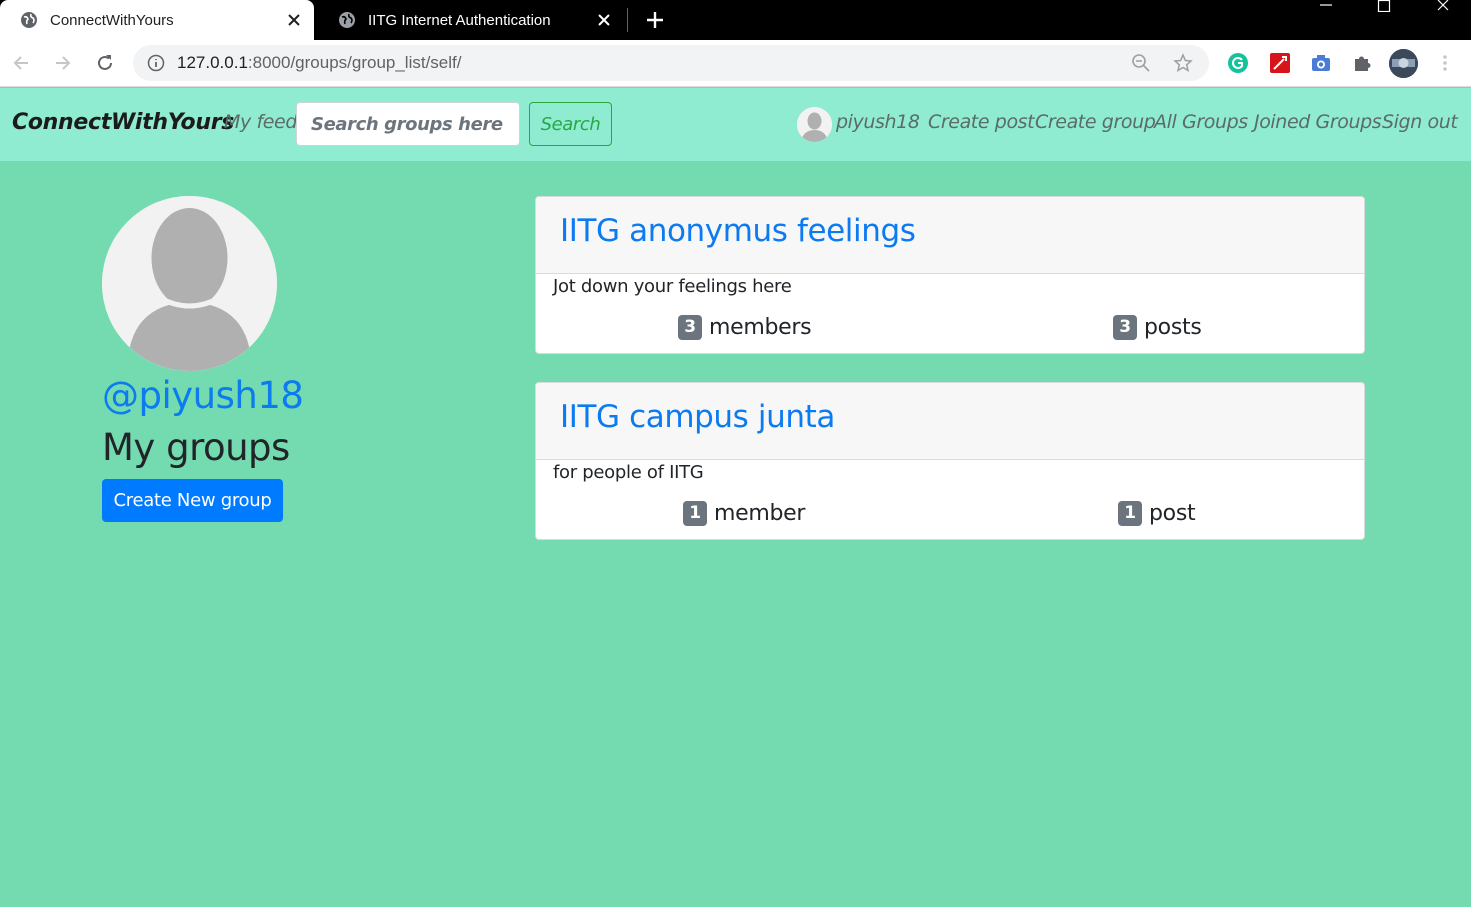  What do you see at coordinates (1172, 513) in the screenshot?
I see `post-label: post` at bounding box center [1172, 513].